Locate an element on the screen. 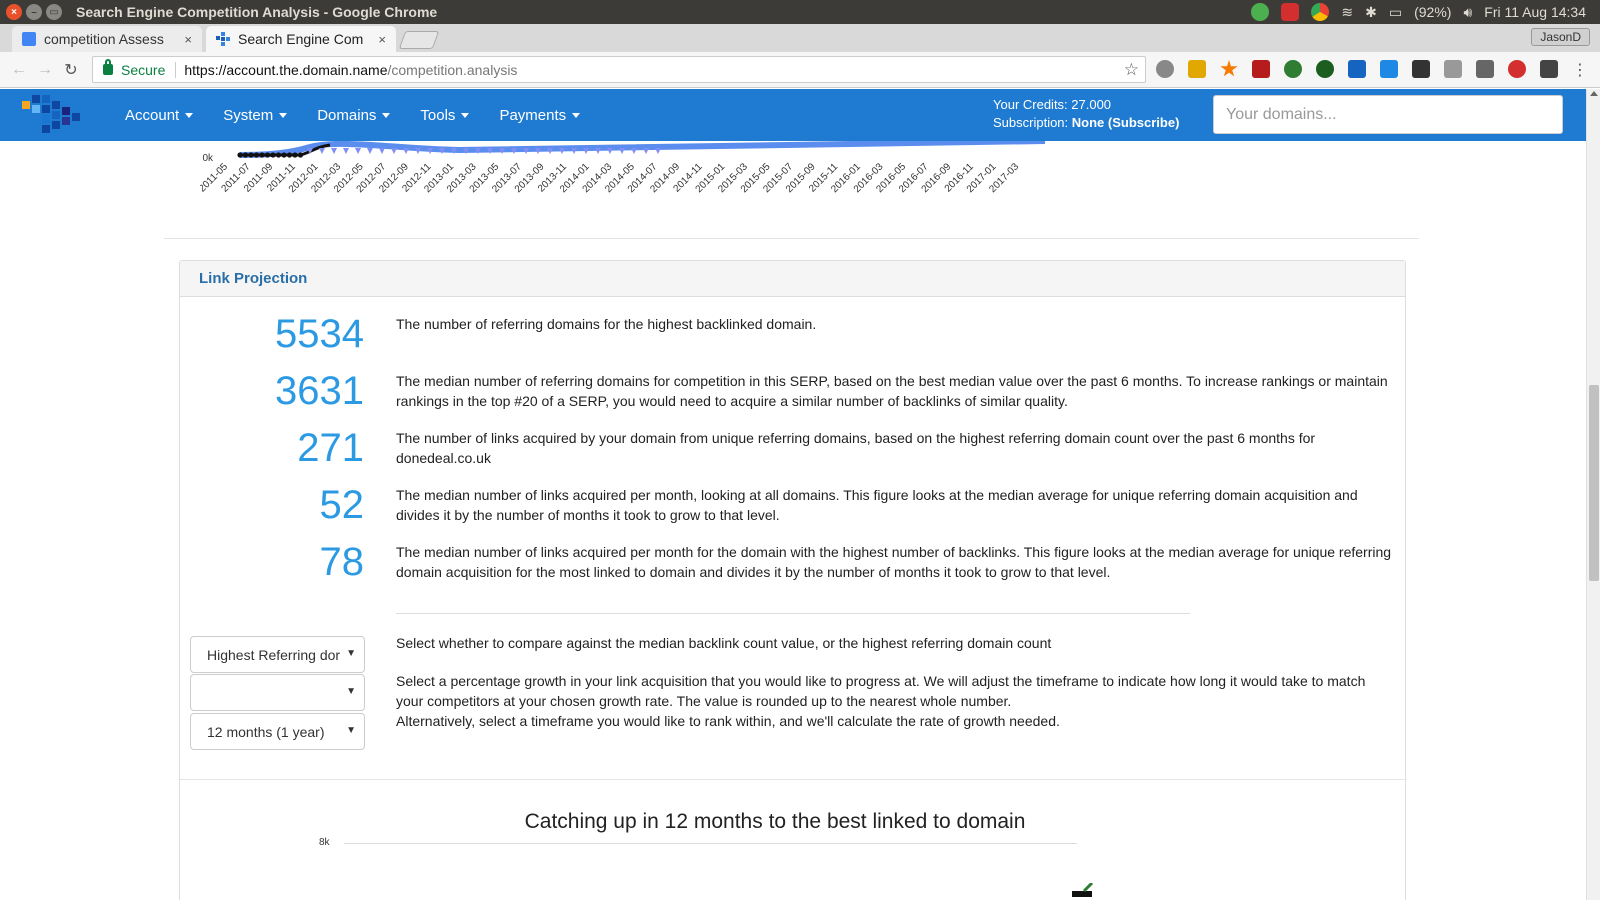 The height and width of the screenshot is (900, 1600). caret-down-icon is located at coordinates (386, 115).